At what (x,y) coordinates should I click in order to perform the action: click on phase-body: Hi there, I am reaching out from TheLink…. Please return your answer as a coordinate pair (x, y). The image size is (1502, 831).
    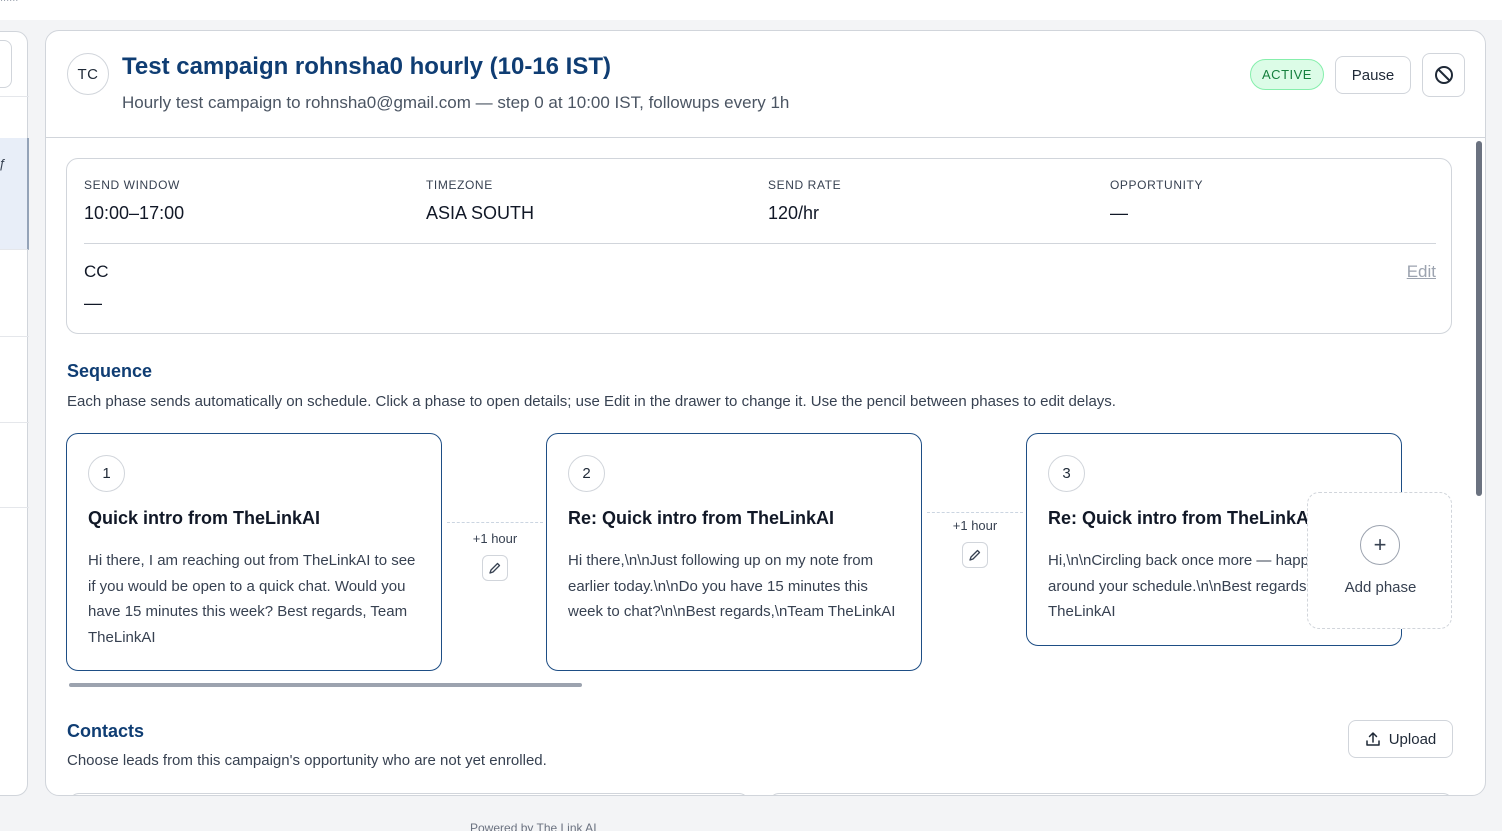
    Looking at the image, I should click on (252, 599).